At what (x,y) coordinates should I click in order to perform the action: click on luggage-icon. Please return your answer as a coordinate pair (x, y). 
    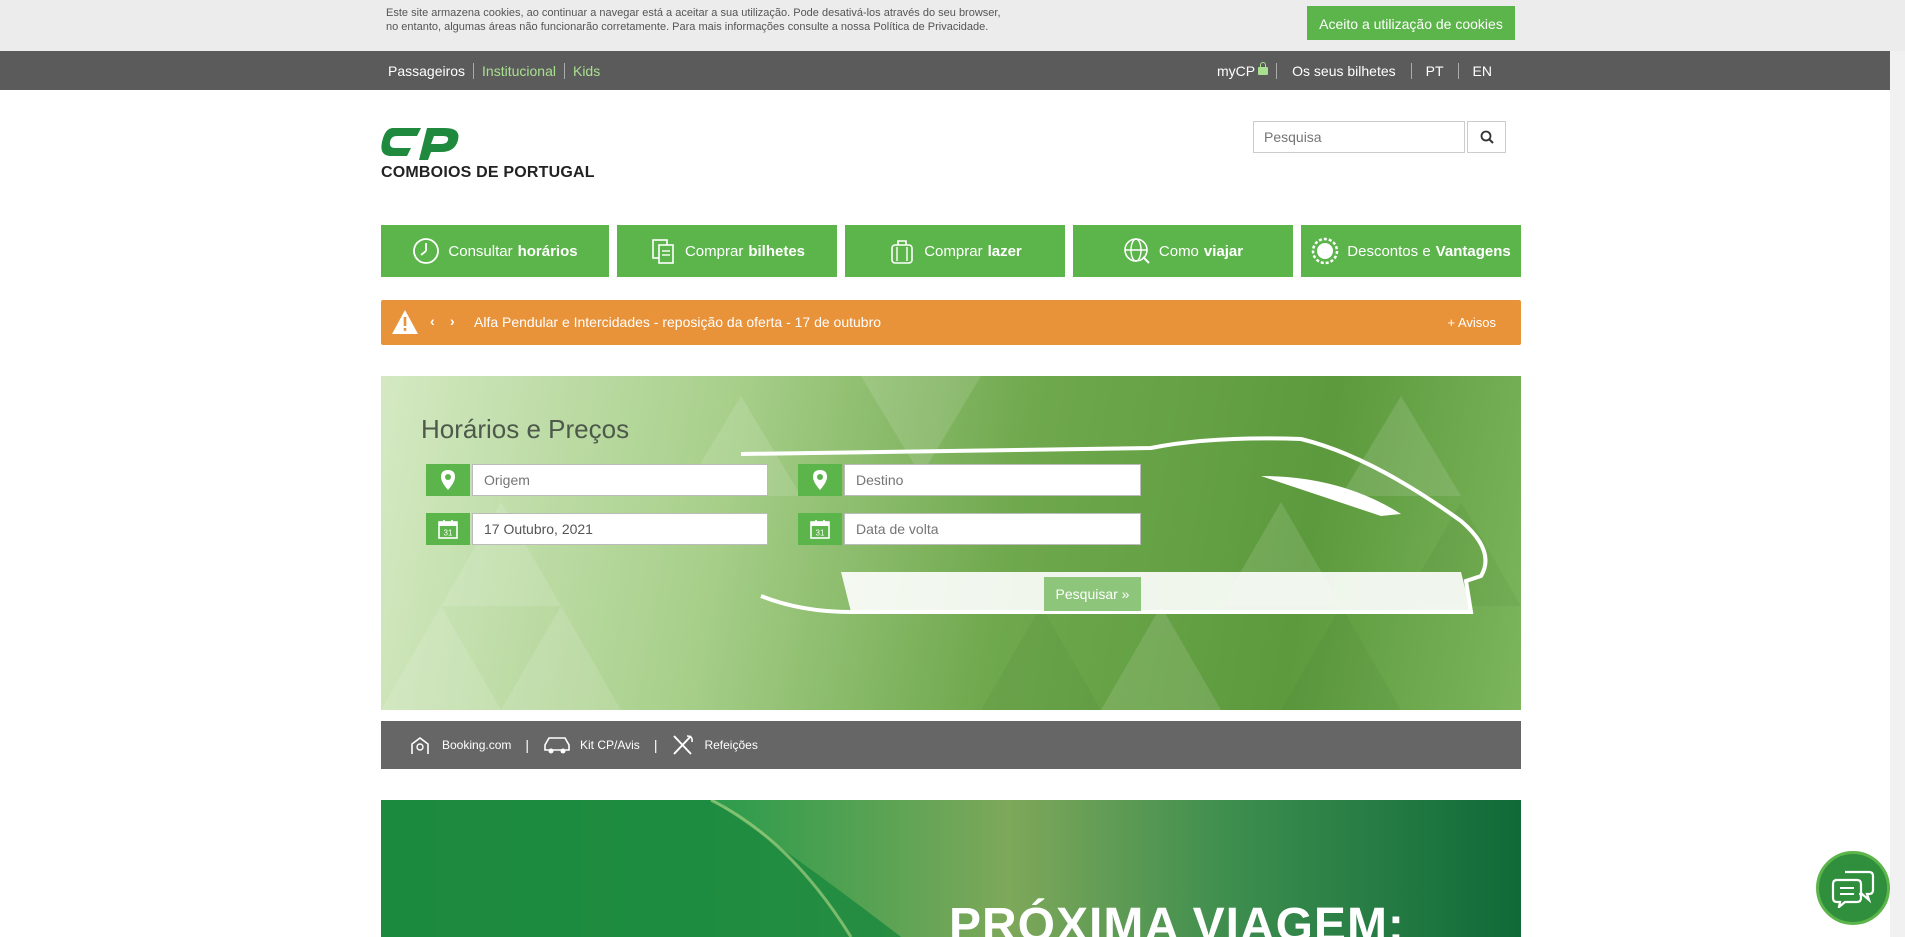
    Looking at the image, I should click on (902, 252).